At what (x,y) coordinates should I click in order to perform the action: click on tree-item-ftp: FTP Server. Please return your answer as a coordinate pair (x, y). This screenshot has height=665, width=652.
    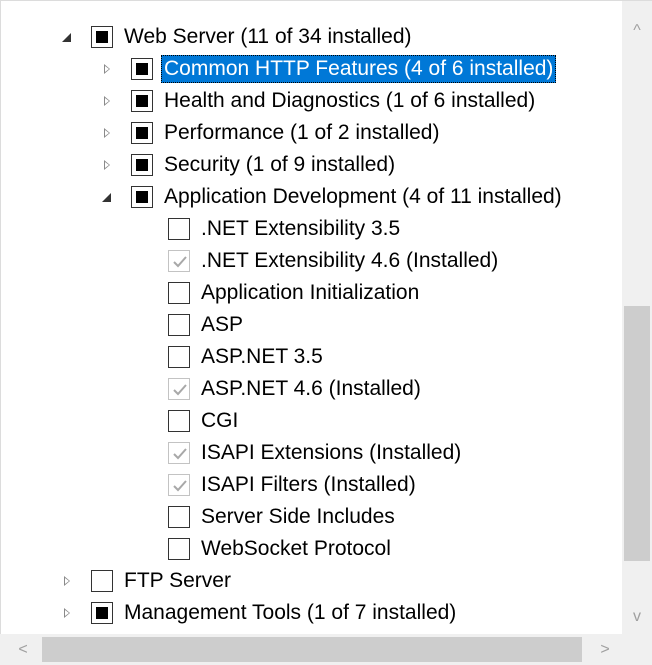
    Looking at the image, I should click on (341, 581).